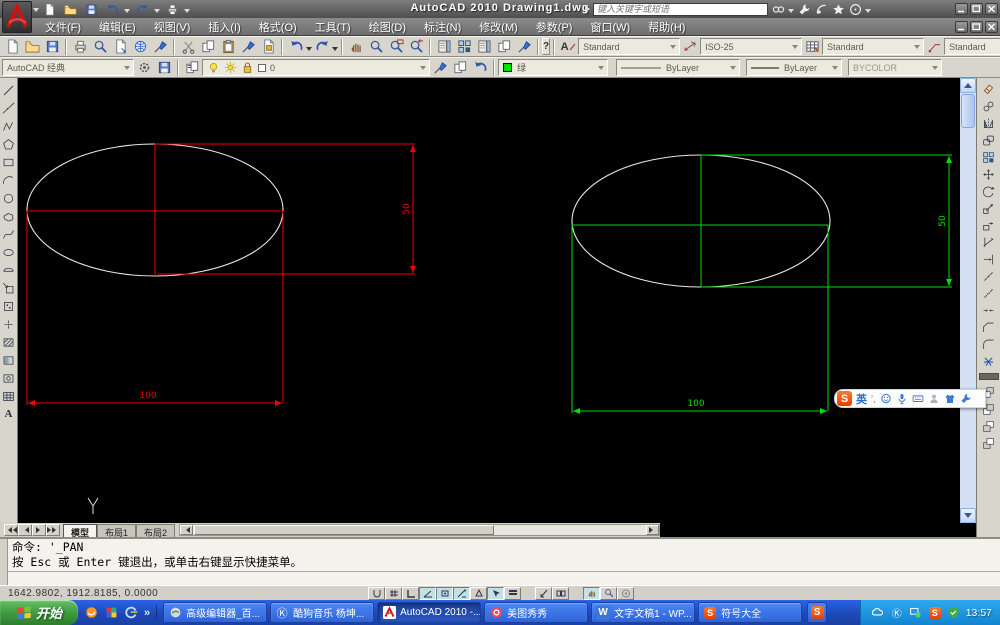  What do you see at coordinates (419, 530) in the screenshot?
I see `horizontal-scrollbar` at bounding box center [419, 530].